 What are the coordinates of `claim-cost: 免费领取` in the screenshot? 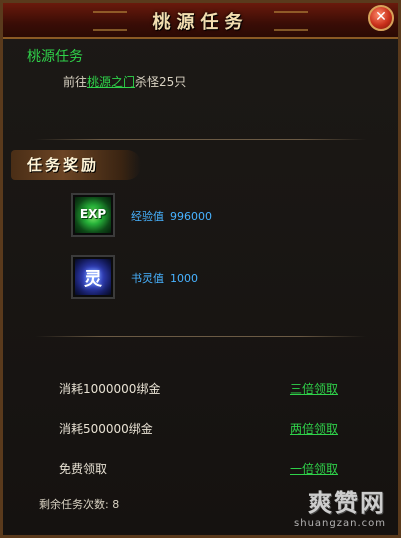 It's located at (83, 469).